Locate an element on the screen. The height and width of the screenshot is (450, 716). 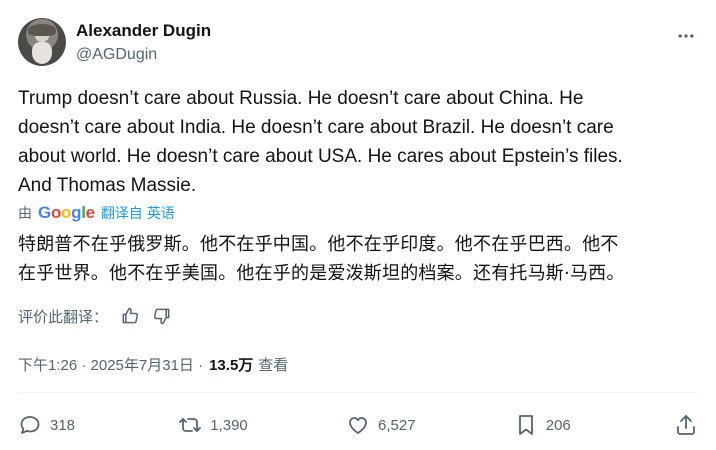
thumbs-up-icon is located at coordinates (130, 315).